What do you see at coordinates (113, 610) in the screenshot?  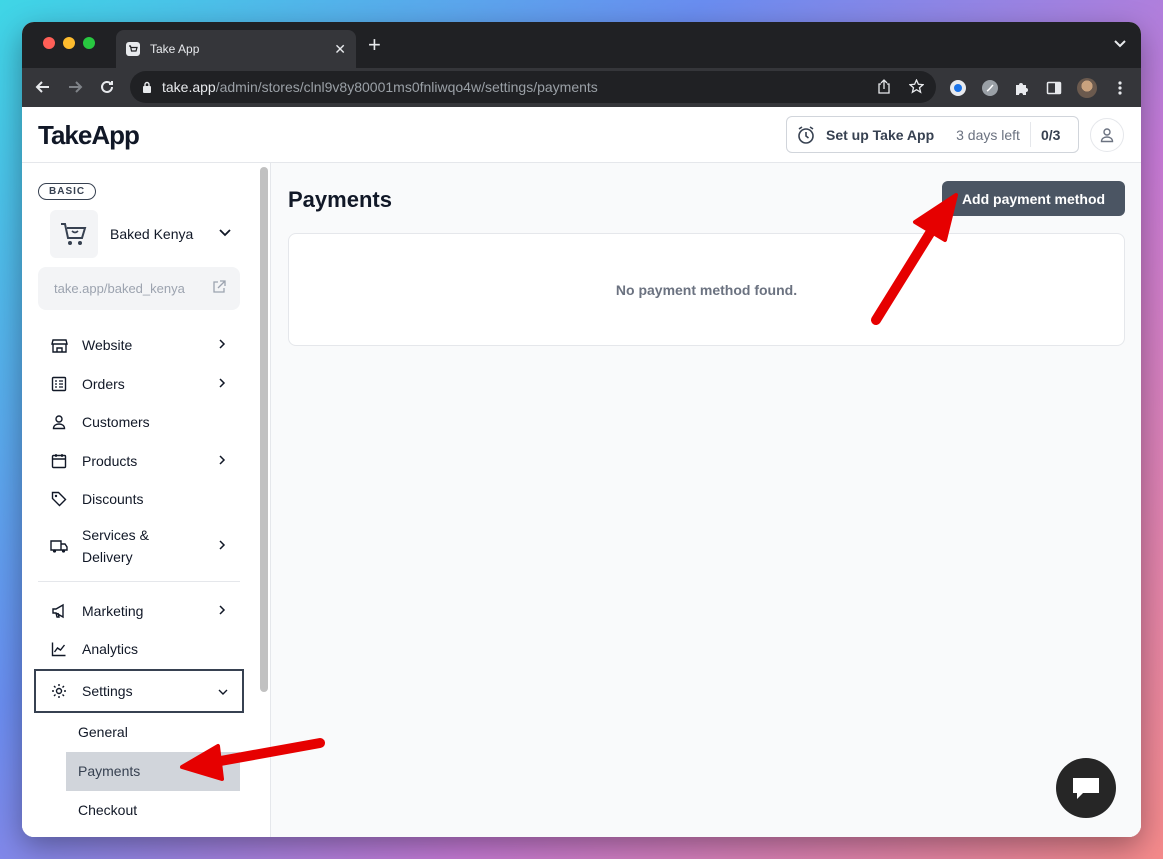 I see `sidebar-item-label: Marketing` at bounding box center [113, 610].